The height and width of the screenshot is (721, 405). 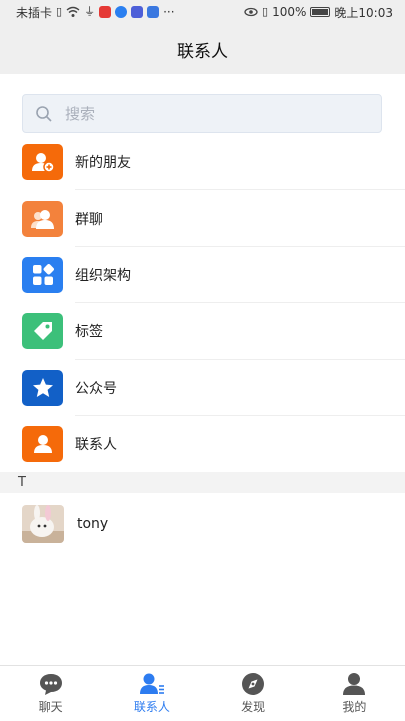 What do you see at coordinates (202, 331) in the screenshot?
I see `menu-item-tags: 标签` at bounding box center [202, 331].